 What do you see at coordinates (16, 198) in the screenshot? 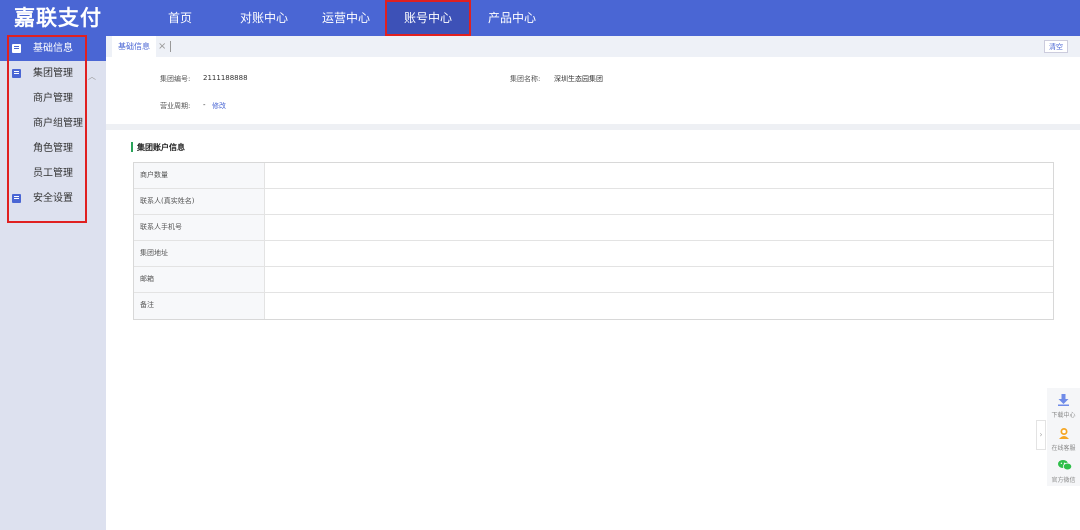
I see `shield-icon` at bounding box center [16, 198].